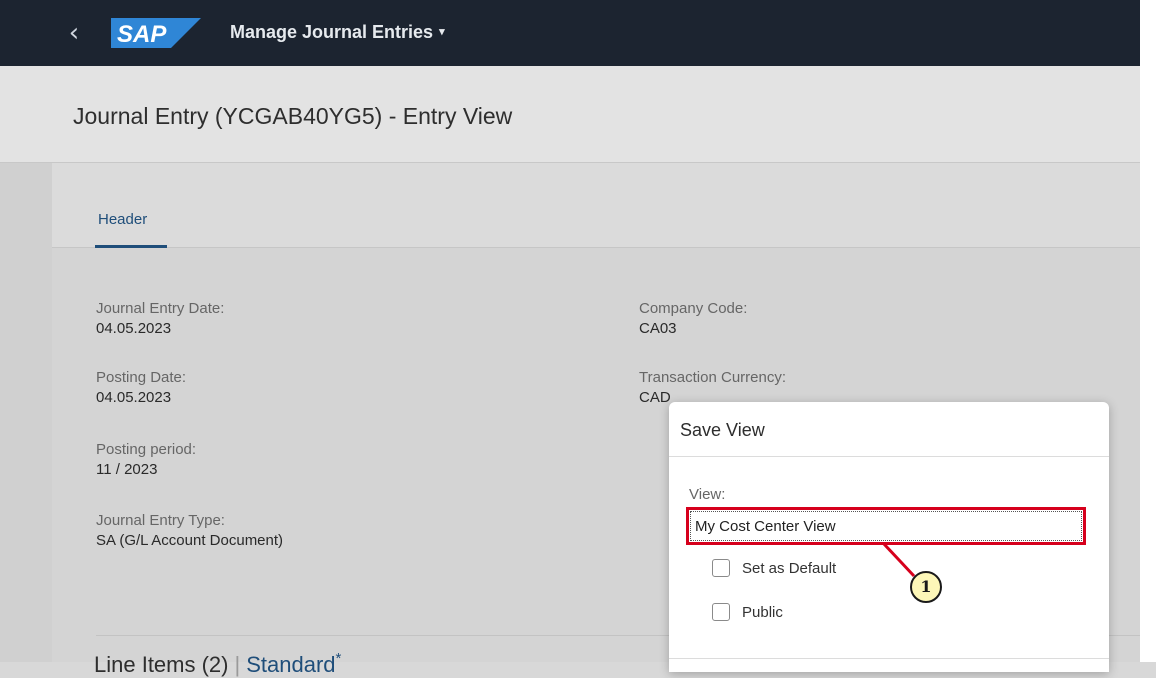 The height and width of the screenshot is (678, 1156). I want to click on set-as-default-option: Set as Default, so click(774, 571).